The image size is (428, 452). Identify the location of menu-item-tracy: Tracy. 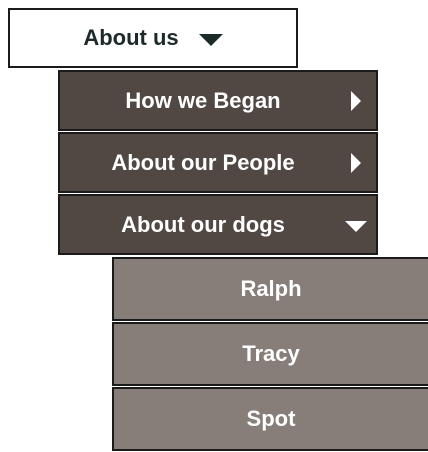
(270, 354).